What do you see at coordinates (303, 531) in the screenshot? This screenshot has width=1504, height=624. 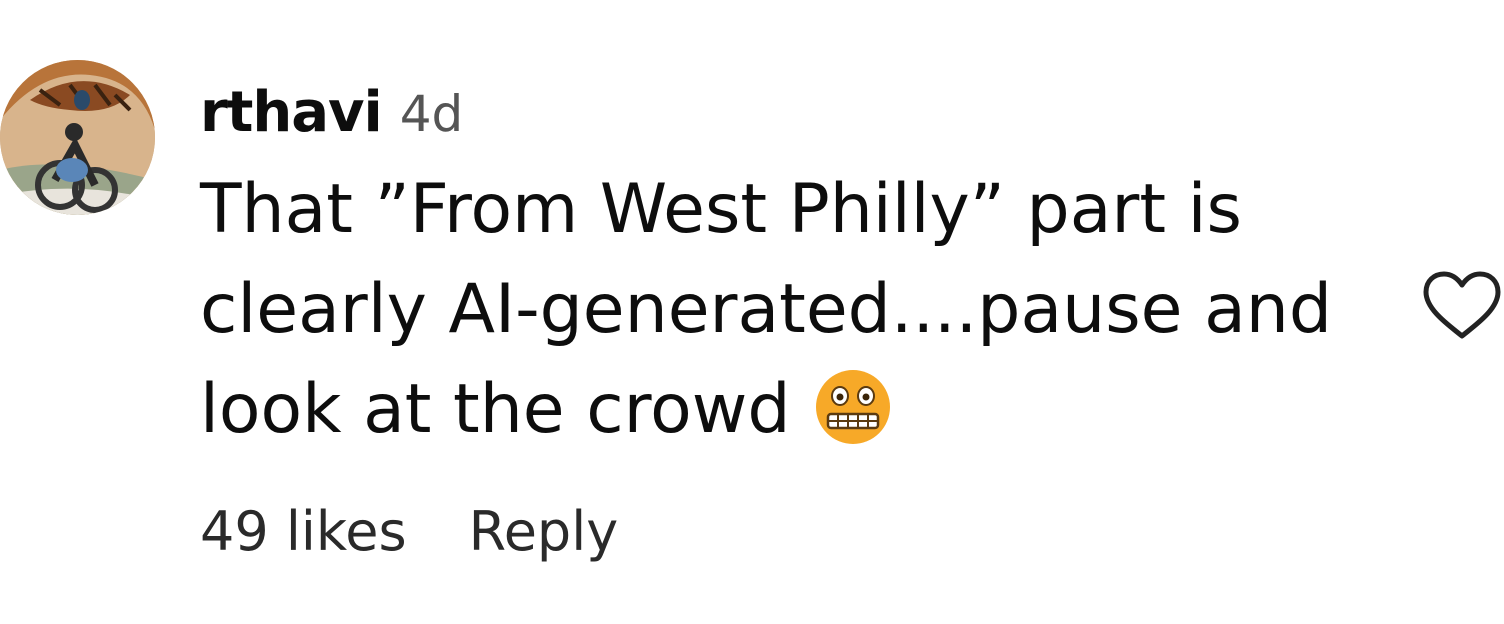 I see `likes-count: 49 likes` at bounding box center [303, 531].